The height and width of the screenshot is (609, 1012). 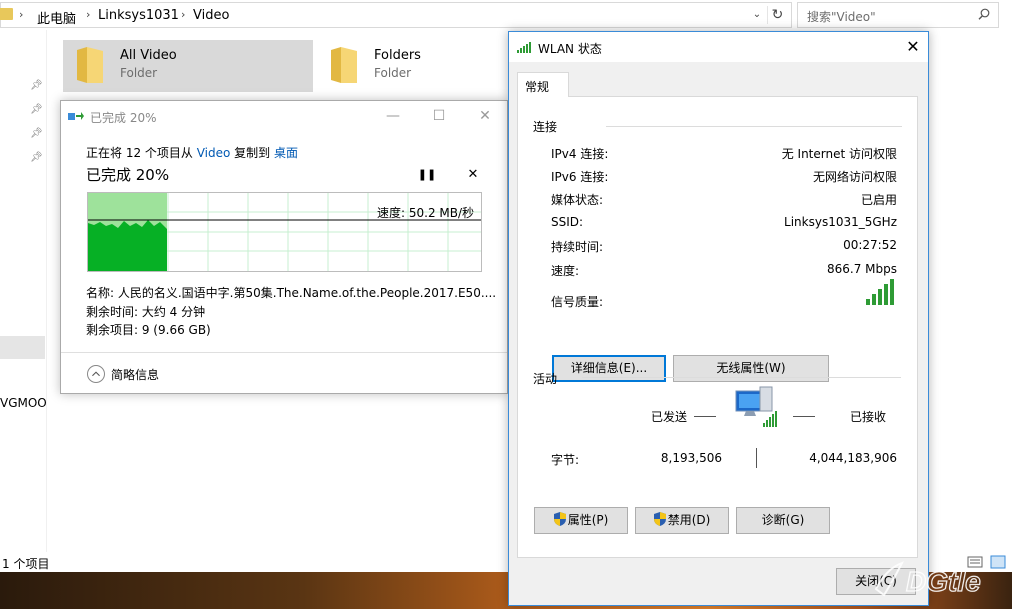 What do you see at coordinates (473, 175) in the screenshot?
I see `cancel-copy-button: ✕` at bounding box center [473, 175].